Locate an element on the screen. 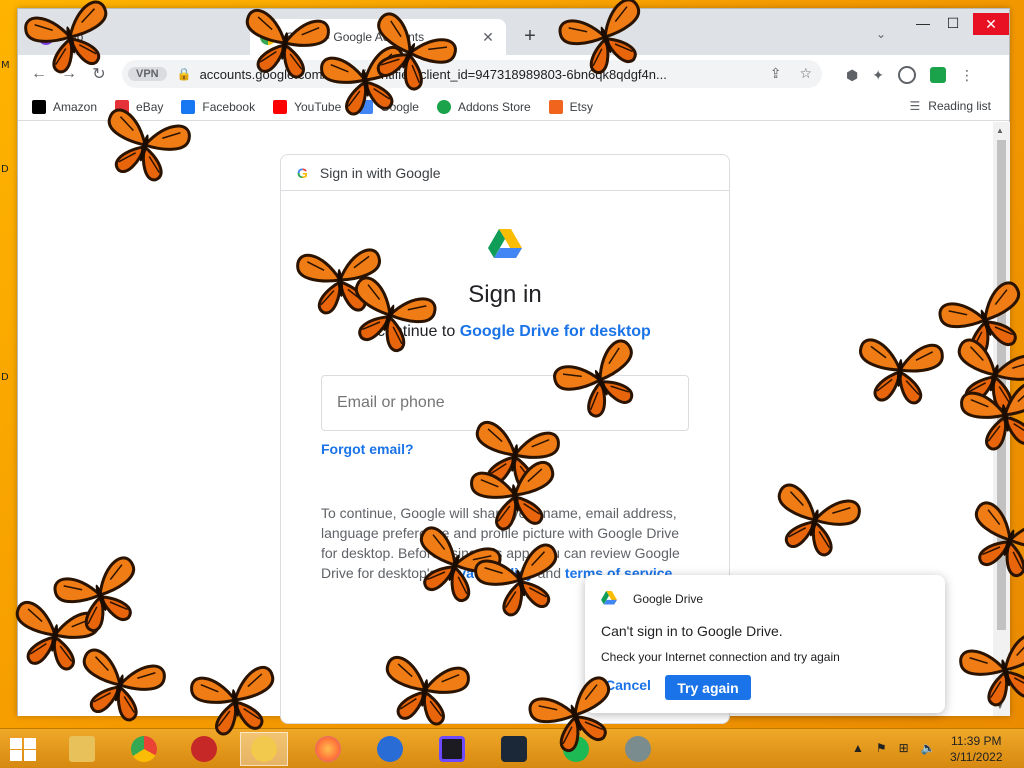 The height and width of the screenshot is (768, 1024). bookmark-ebay: eBay is located at coordinates (139, 106).